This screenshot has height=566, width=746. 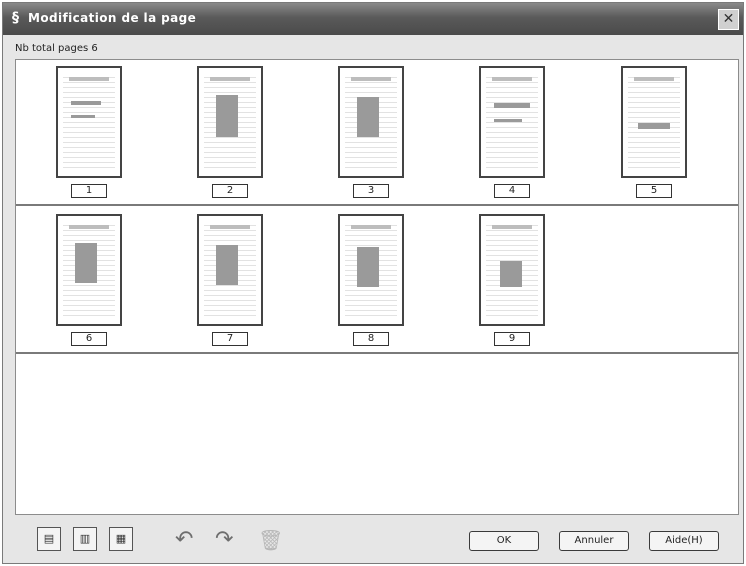 I want to click on page-thumbnail: 6, so click(x=90, y=281).